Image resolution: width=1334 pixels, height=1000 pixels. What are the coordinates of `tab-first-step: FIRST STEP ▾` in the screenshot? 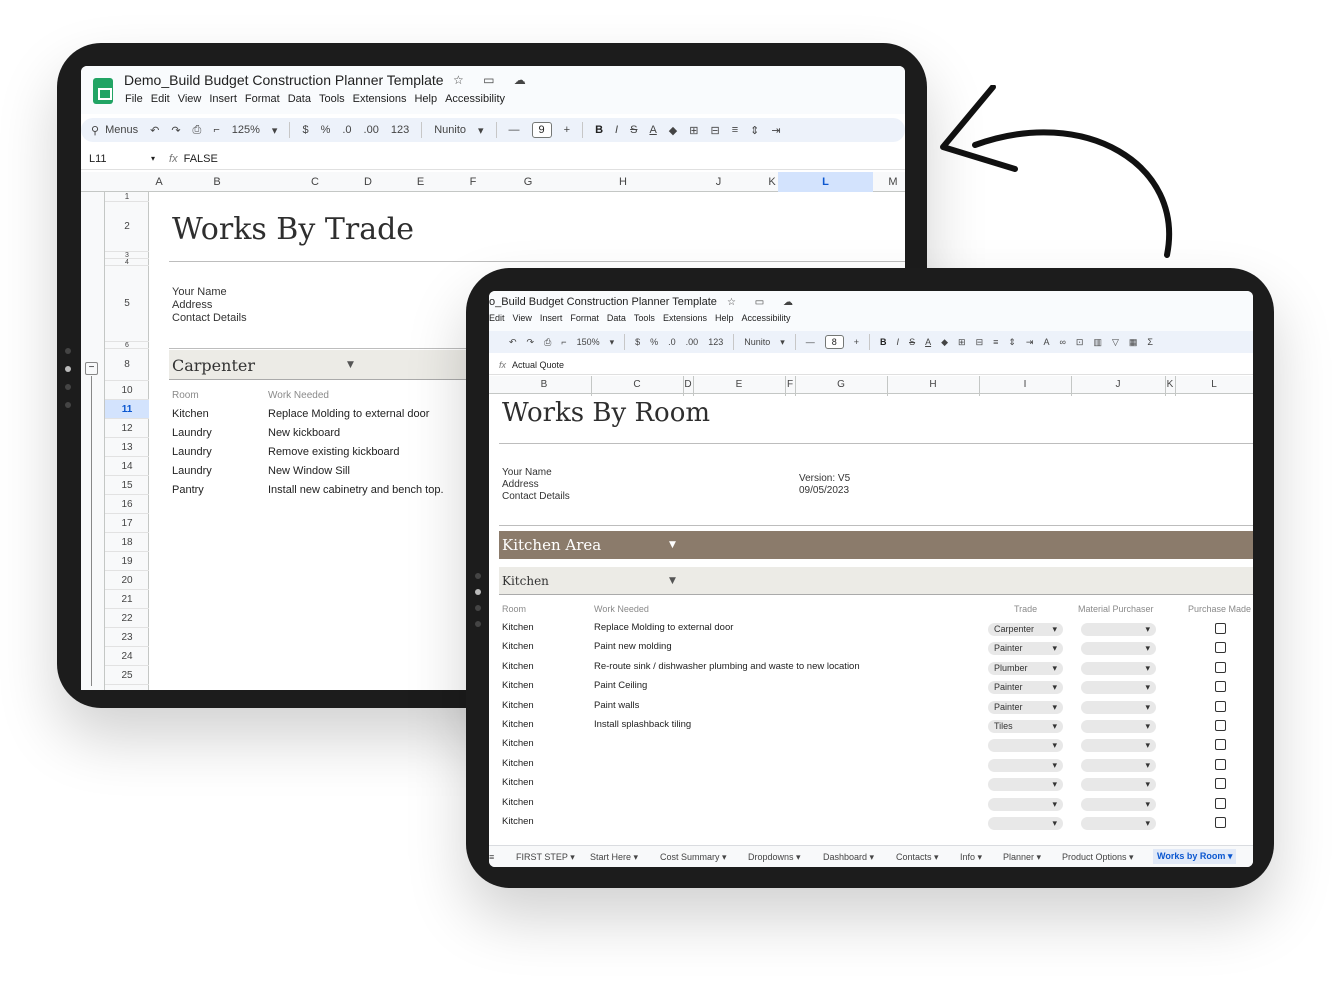 It's located at (545, 857).